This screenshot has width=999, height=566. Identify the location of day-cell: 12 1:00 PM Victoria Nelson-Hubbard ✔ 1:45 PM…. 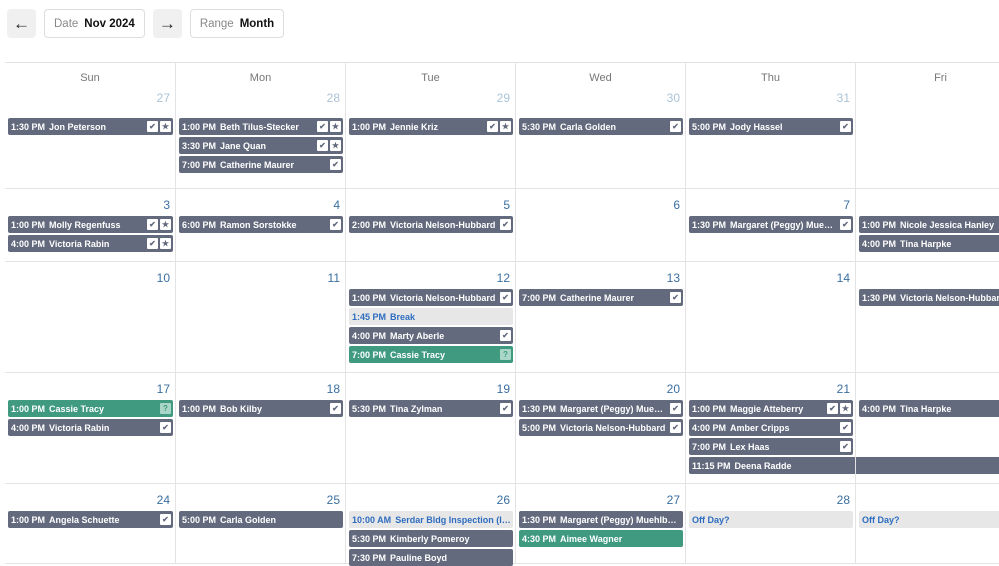
(430, 317).